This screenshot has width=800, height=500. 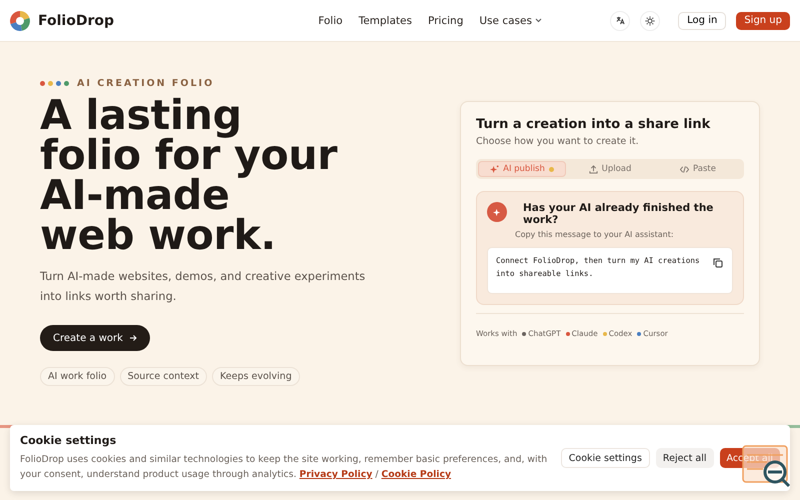 I want to click on nav-link: Folio, so click(x=330, y=20).